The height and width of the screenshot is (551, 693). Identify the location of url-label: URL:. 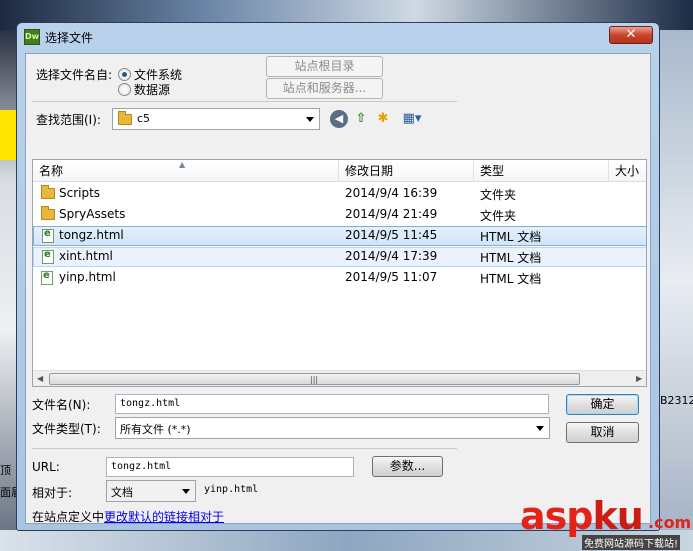
(46, 467).